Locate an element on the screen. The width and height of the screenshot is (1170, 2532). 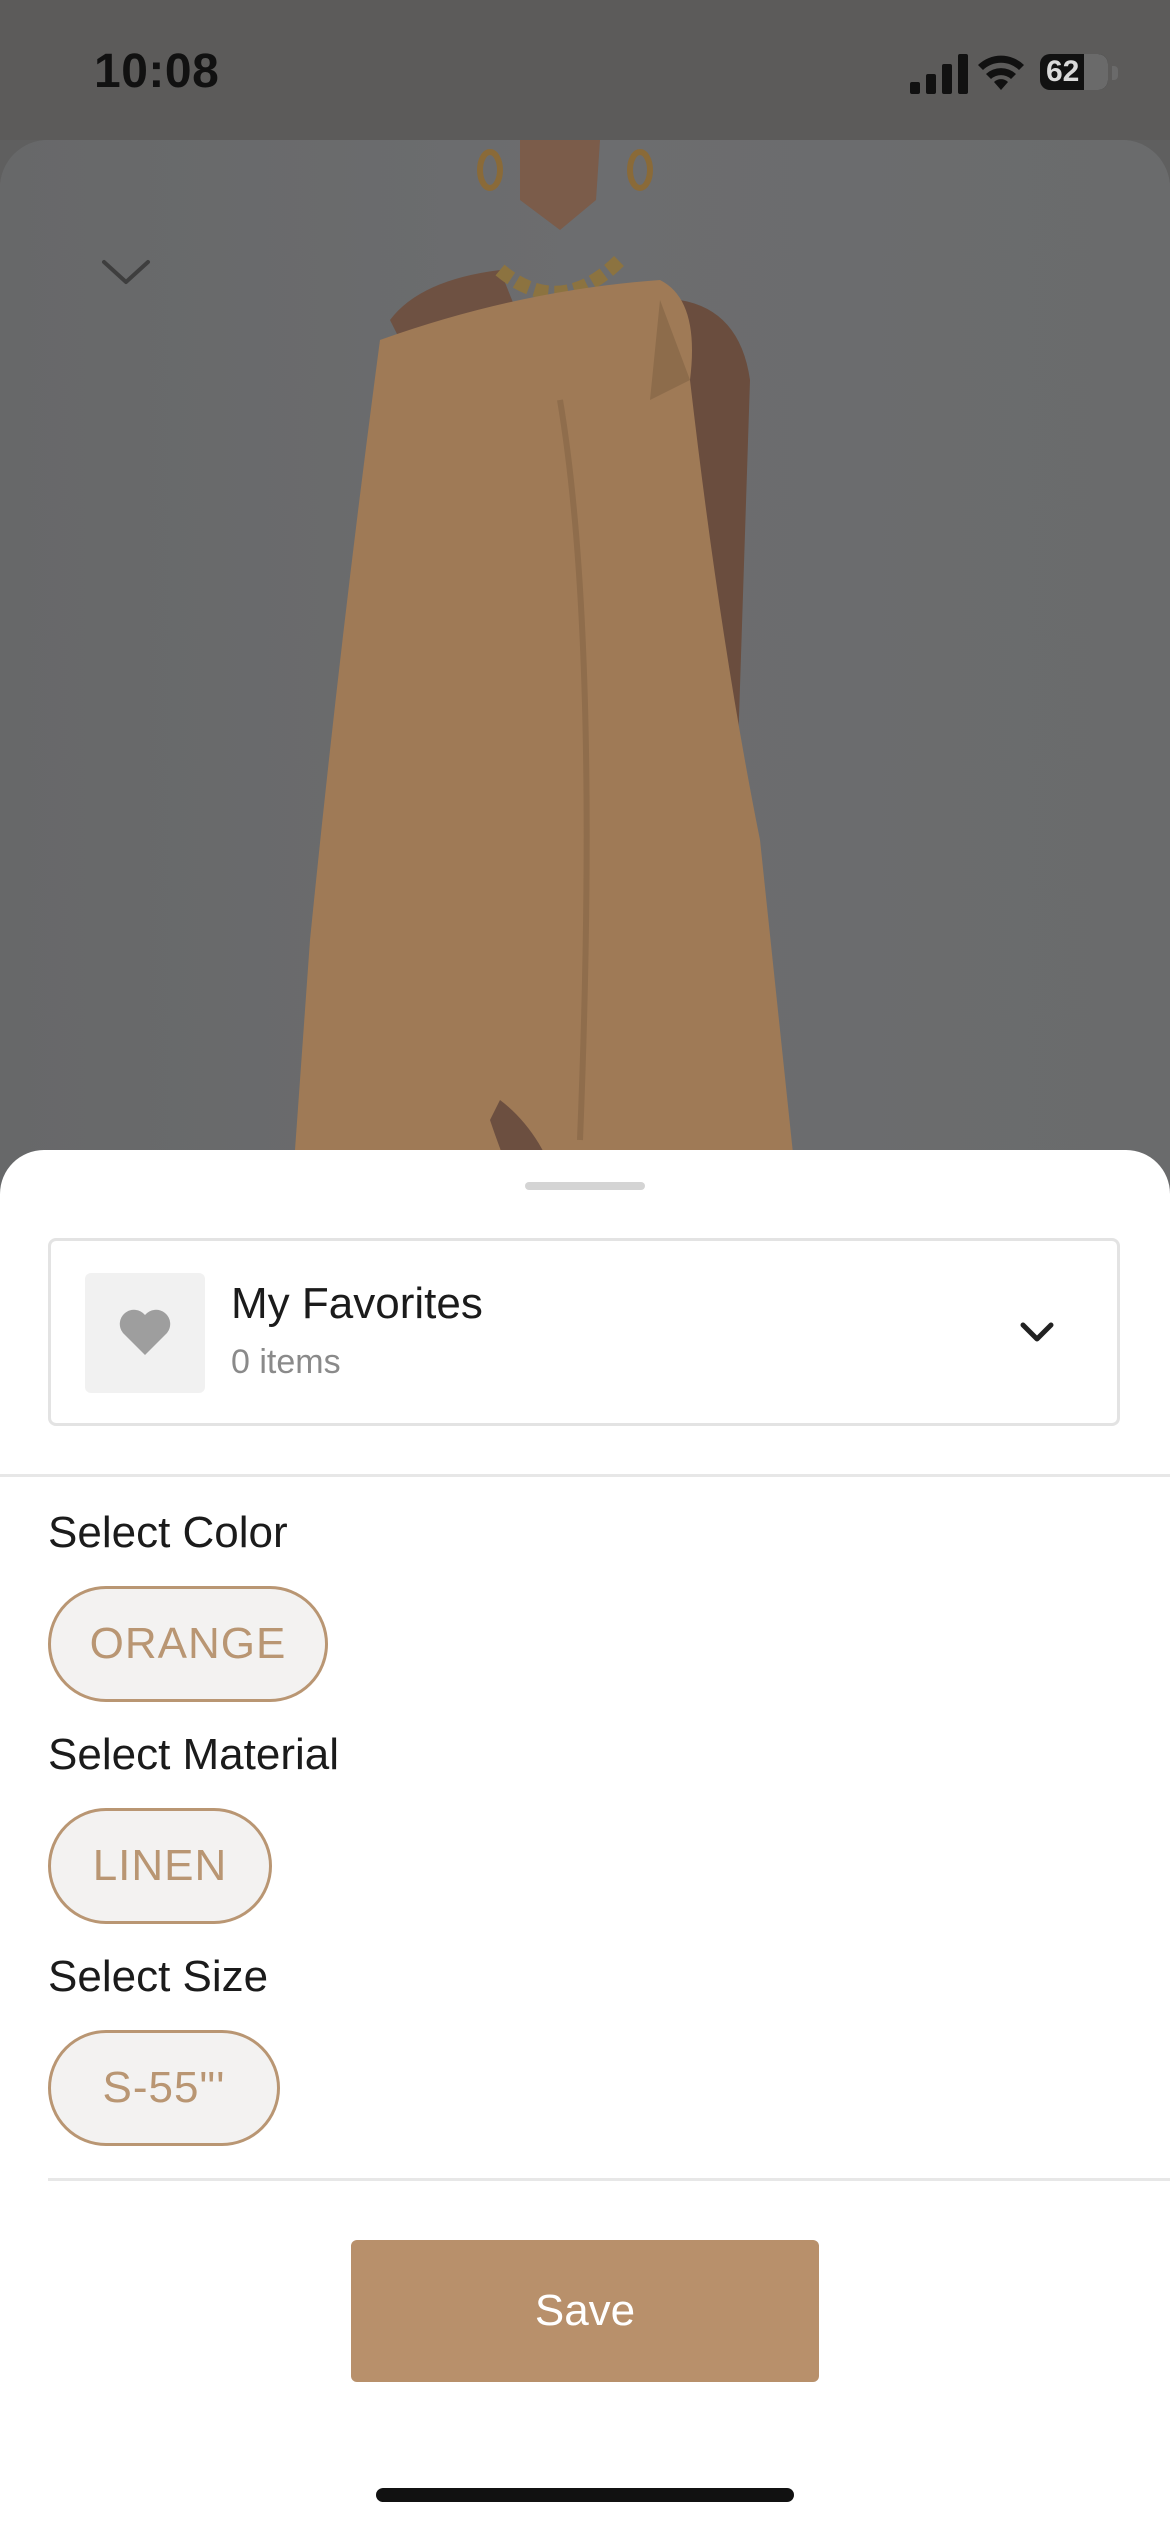
collection-name: My Favorites is located at coordinates (357, 1303).